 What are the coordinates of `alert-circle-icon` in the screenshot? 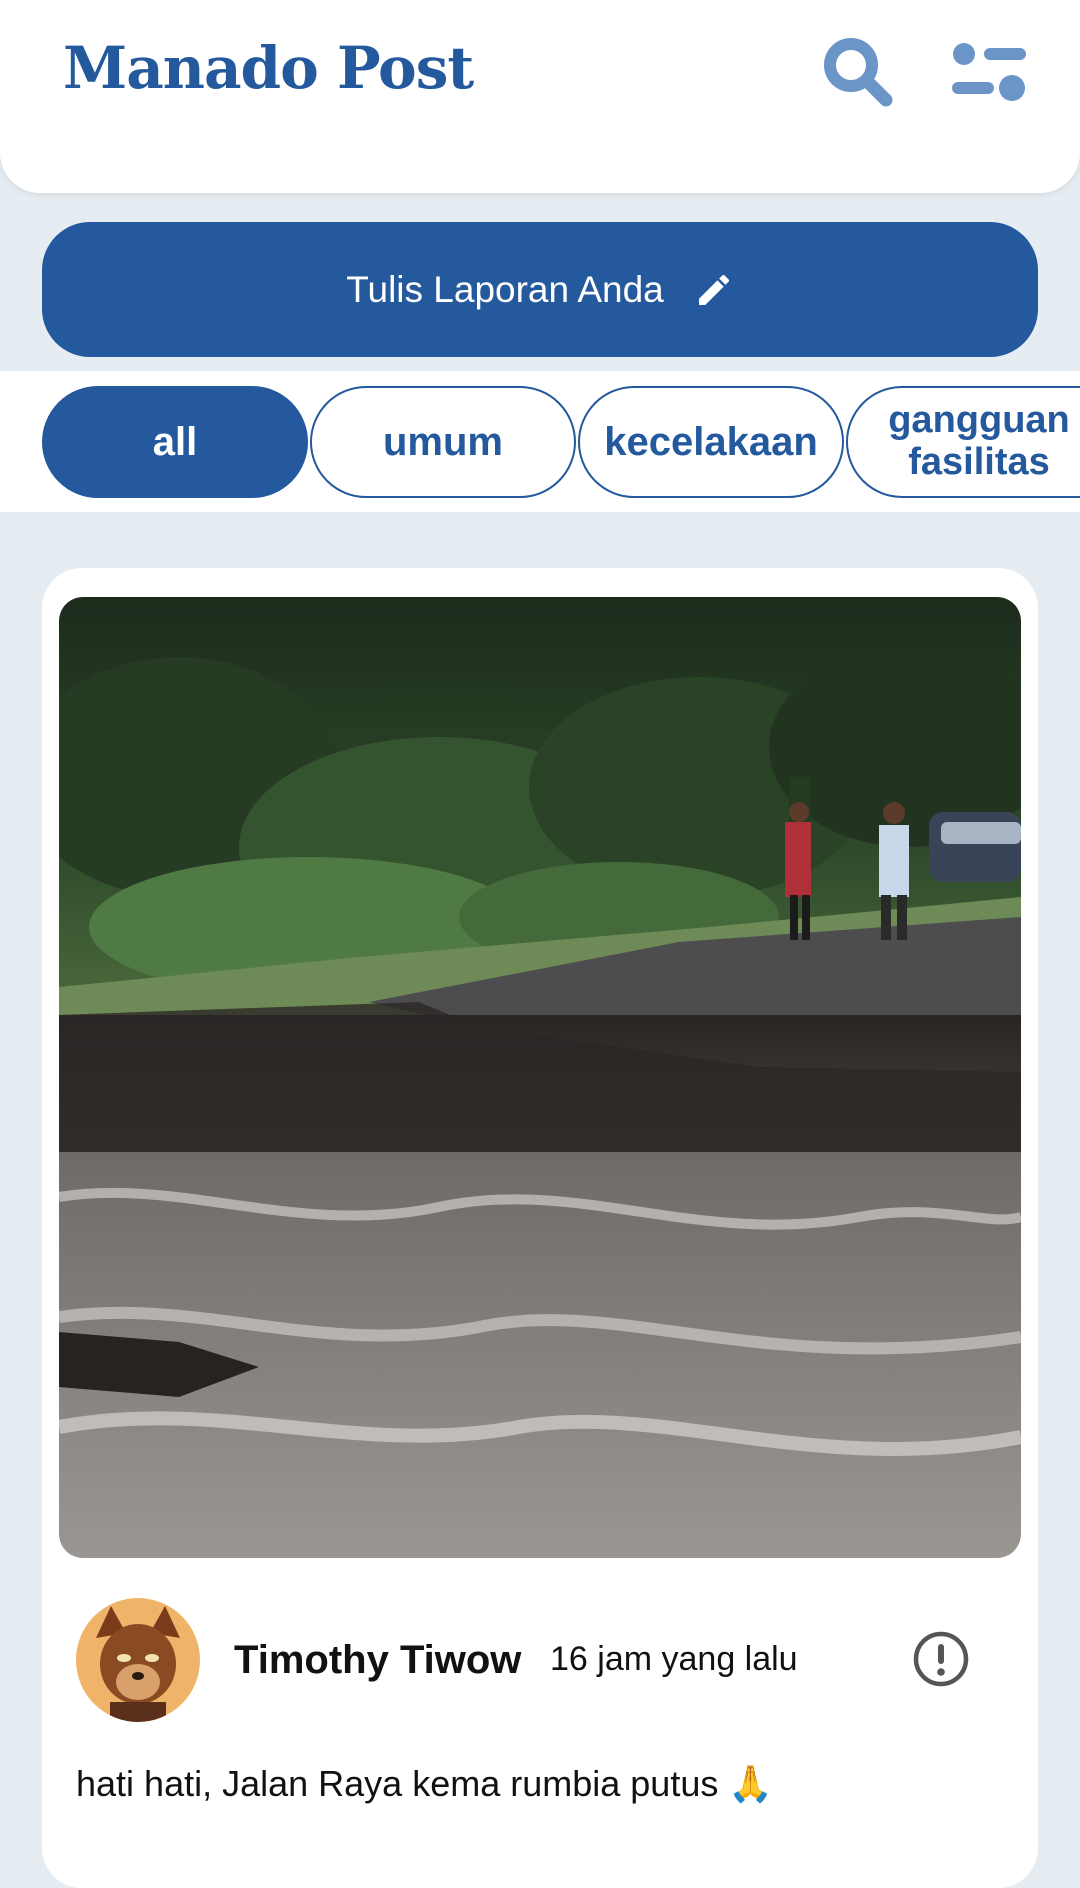 It's located at (941, 1659).